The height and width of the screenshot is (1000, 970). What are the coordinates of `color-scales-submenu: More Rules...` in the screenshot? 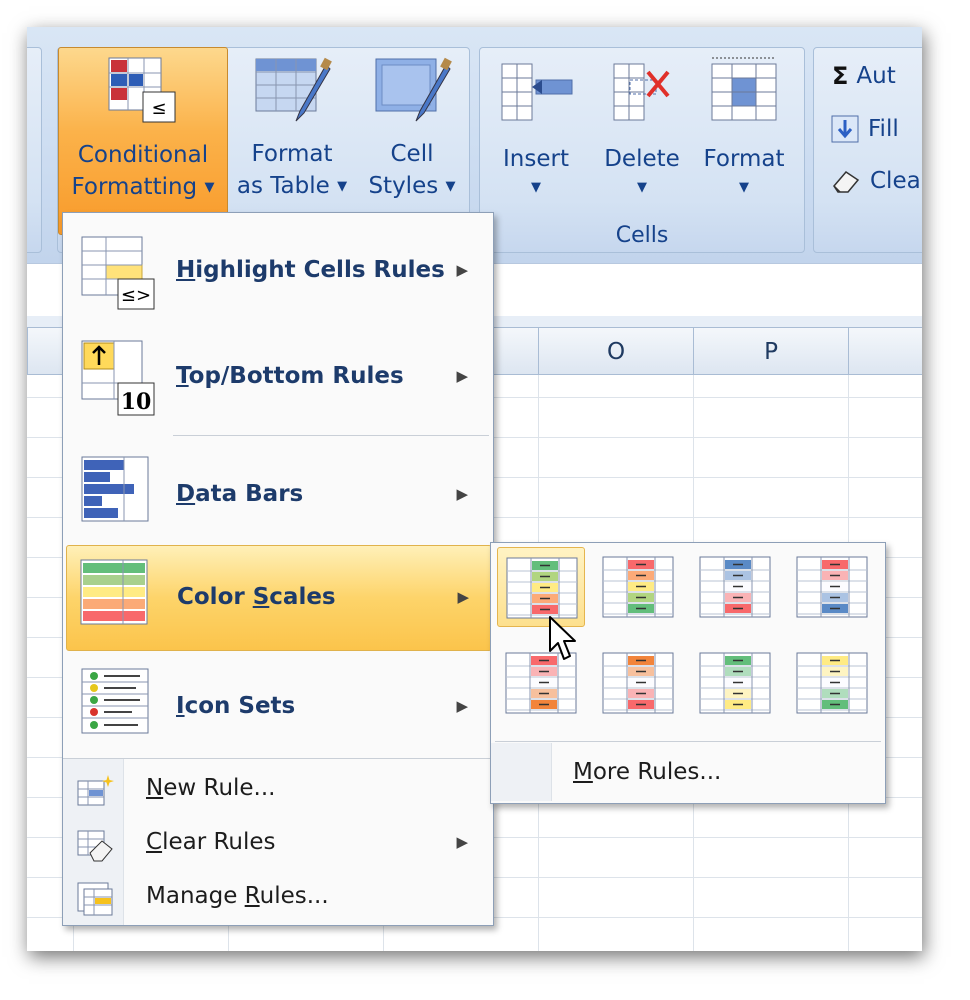 It's located at (688, 673).